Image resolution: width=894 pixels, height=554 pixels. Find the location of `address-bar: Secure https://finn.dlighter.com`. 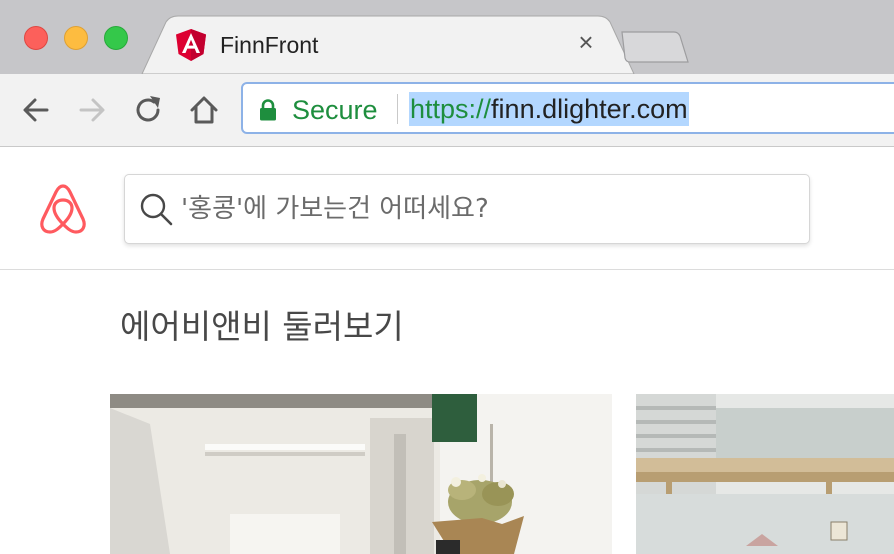

address-bar: Secure https://finn.dlighter.com is located at coordinates (567, 108).